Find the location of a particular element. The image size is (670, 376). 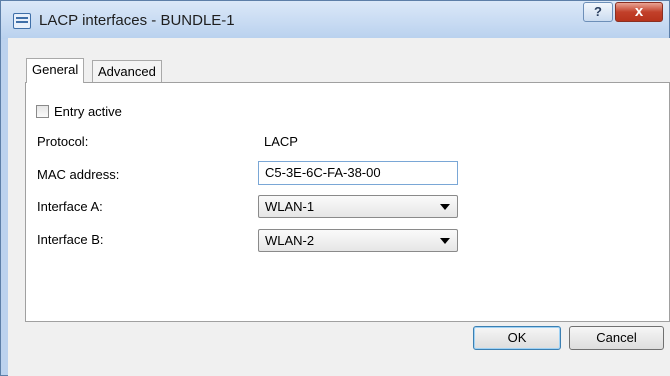

help-button: ? is located at coordinates (598, 12).